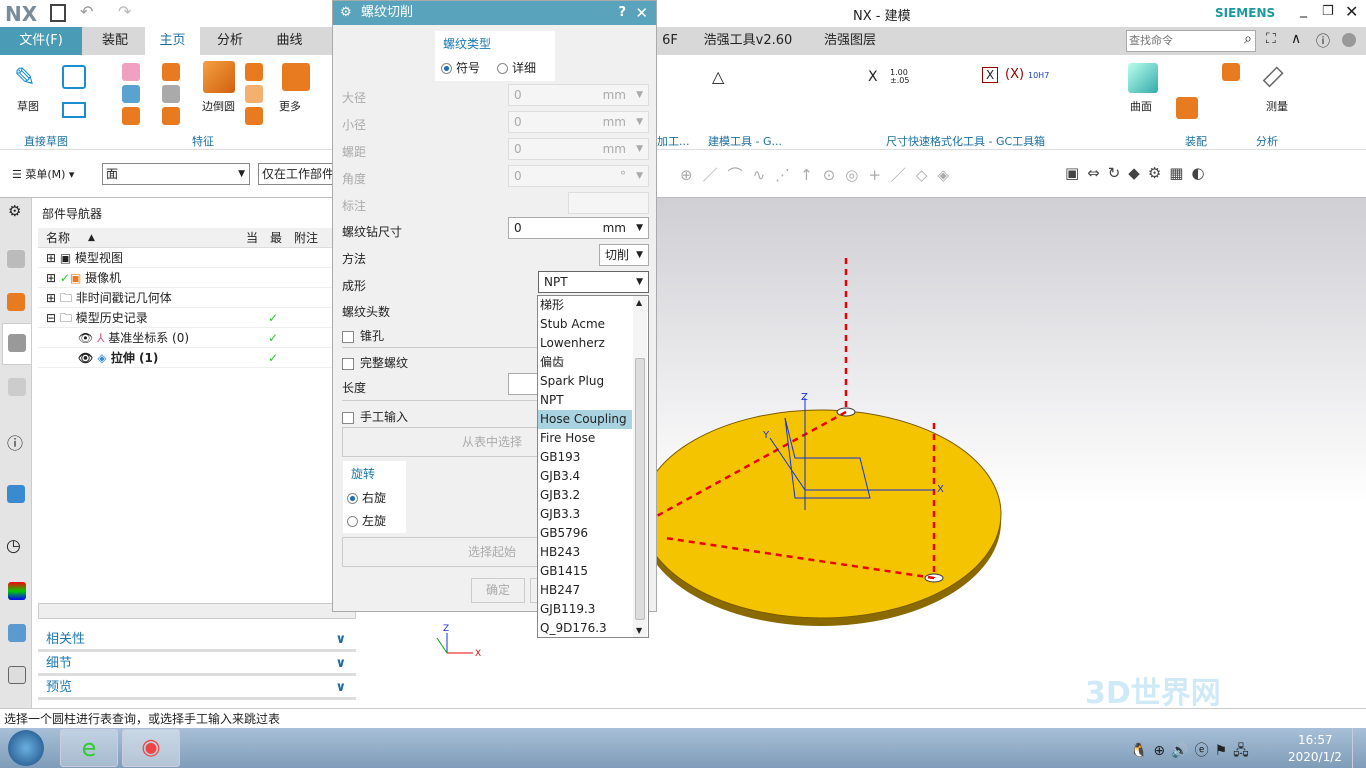 This screenshot has height=768, width=1366. What do you see at coordinates (131, 116) in the screenshot?
I see `hole-icon` at bounding box center [131, 116].